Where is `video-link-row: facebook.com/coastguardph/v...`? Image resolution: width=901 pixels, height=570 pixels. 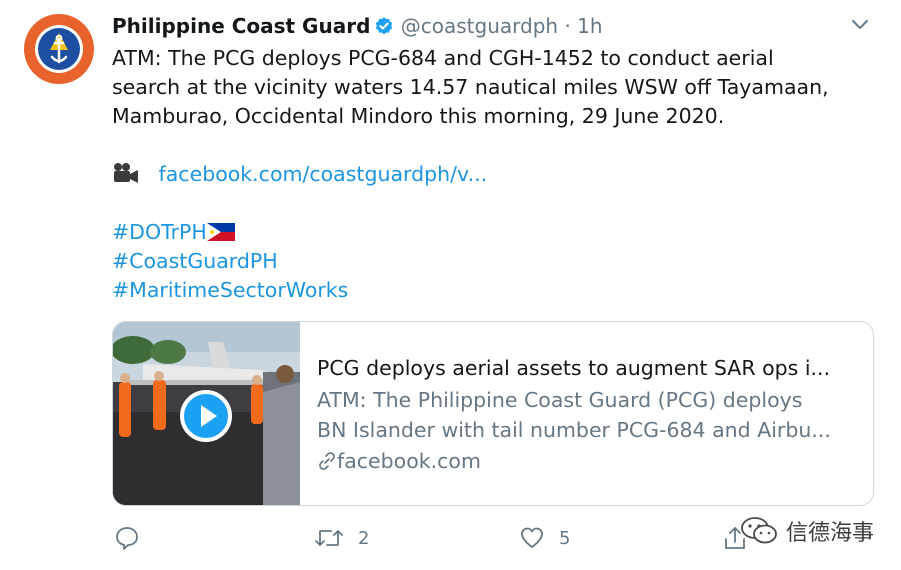 video-link-row: facebook.com/coastguardph/v... is located at coordinates (299, 174).